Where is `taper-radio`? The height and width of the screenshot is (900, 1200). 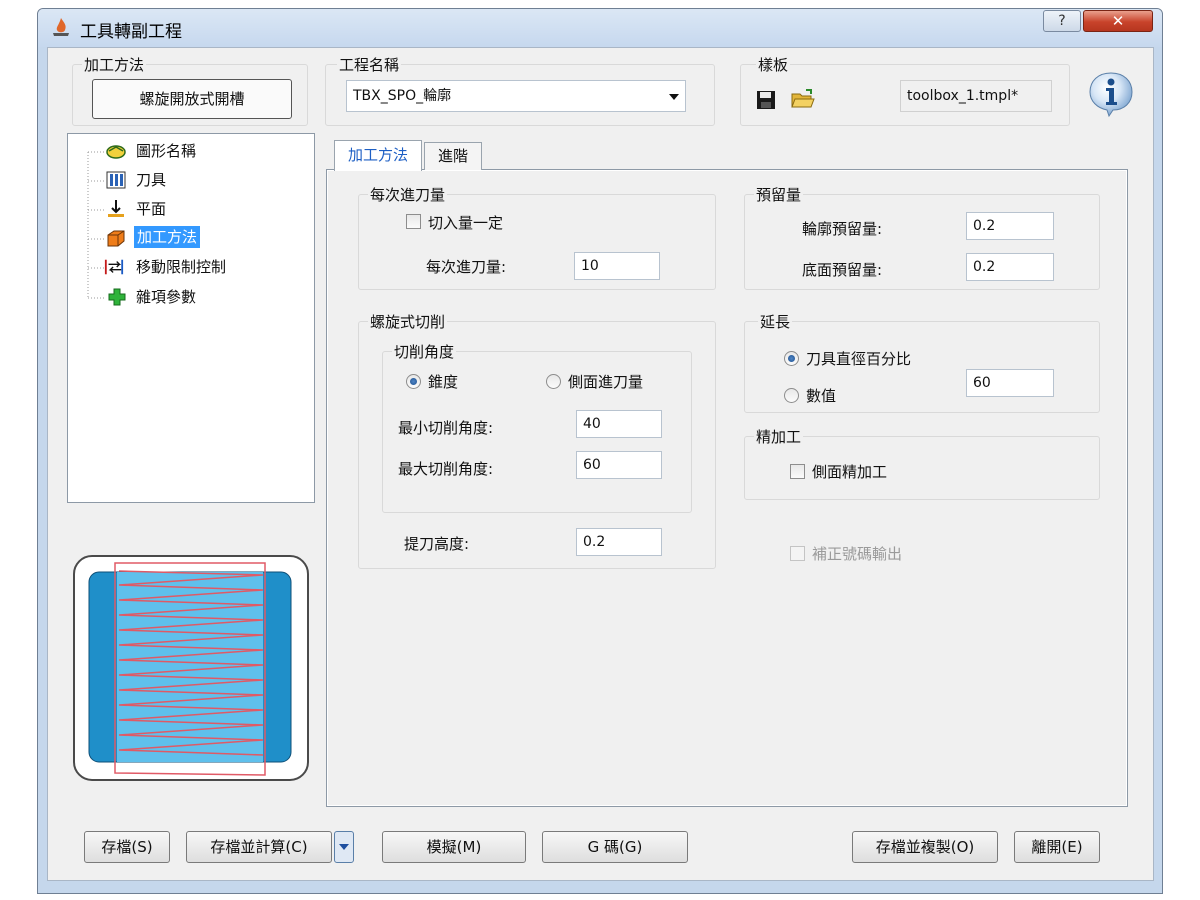
taper-radio is located at coordinates (413, 381).